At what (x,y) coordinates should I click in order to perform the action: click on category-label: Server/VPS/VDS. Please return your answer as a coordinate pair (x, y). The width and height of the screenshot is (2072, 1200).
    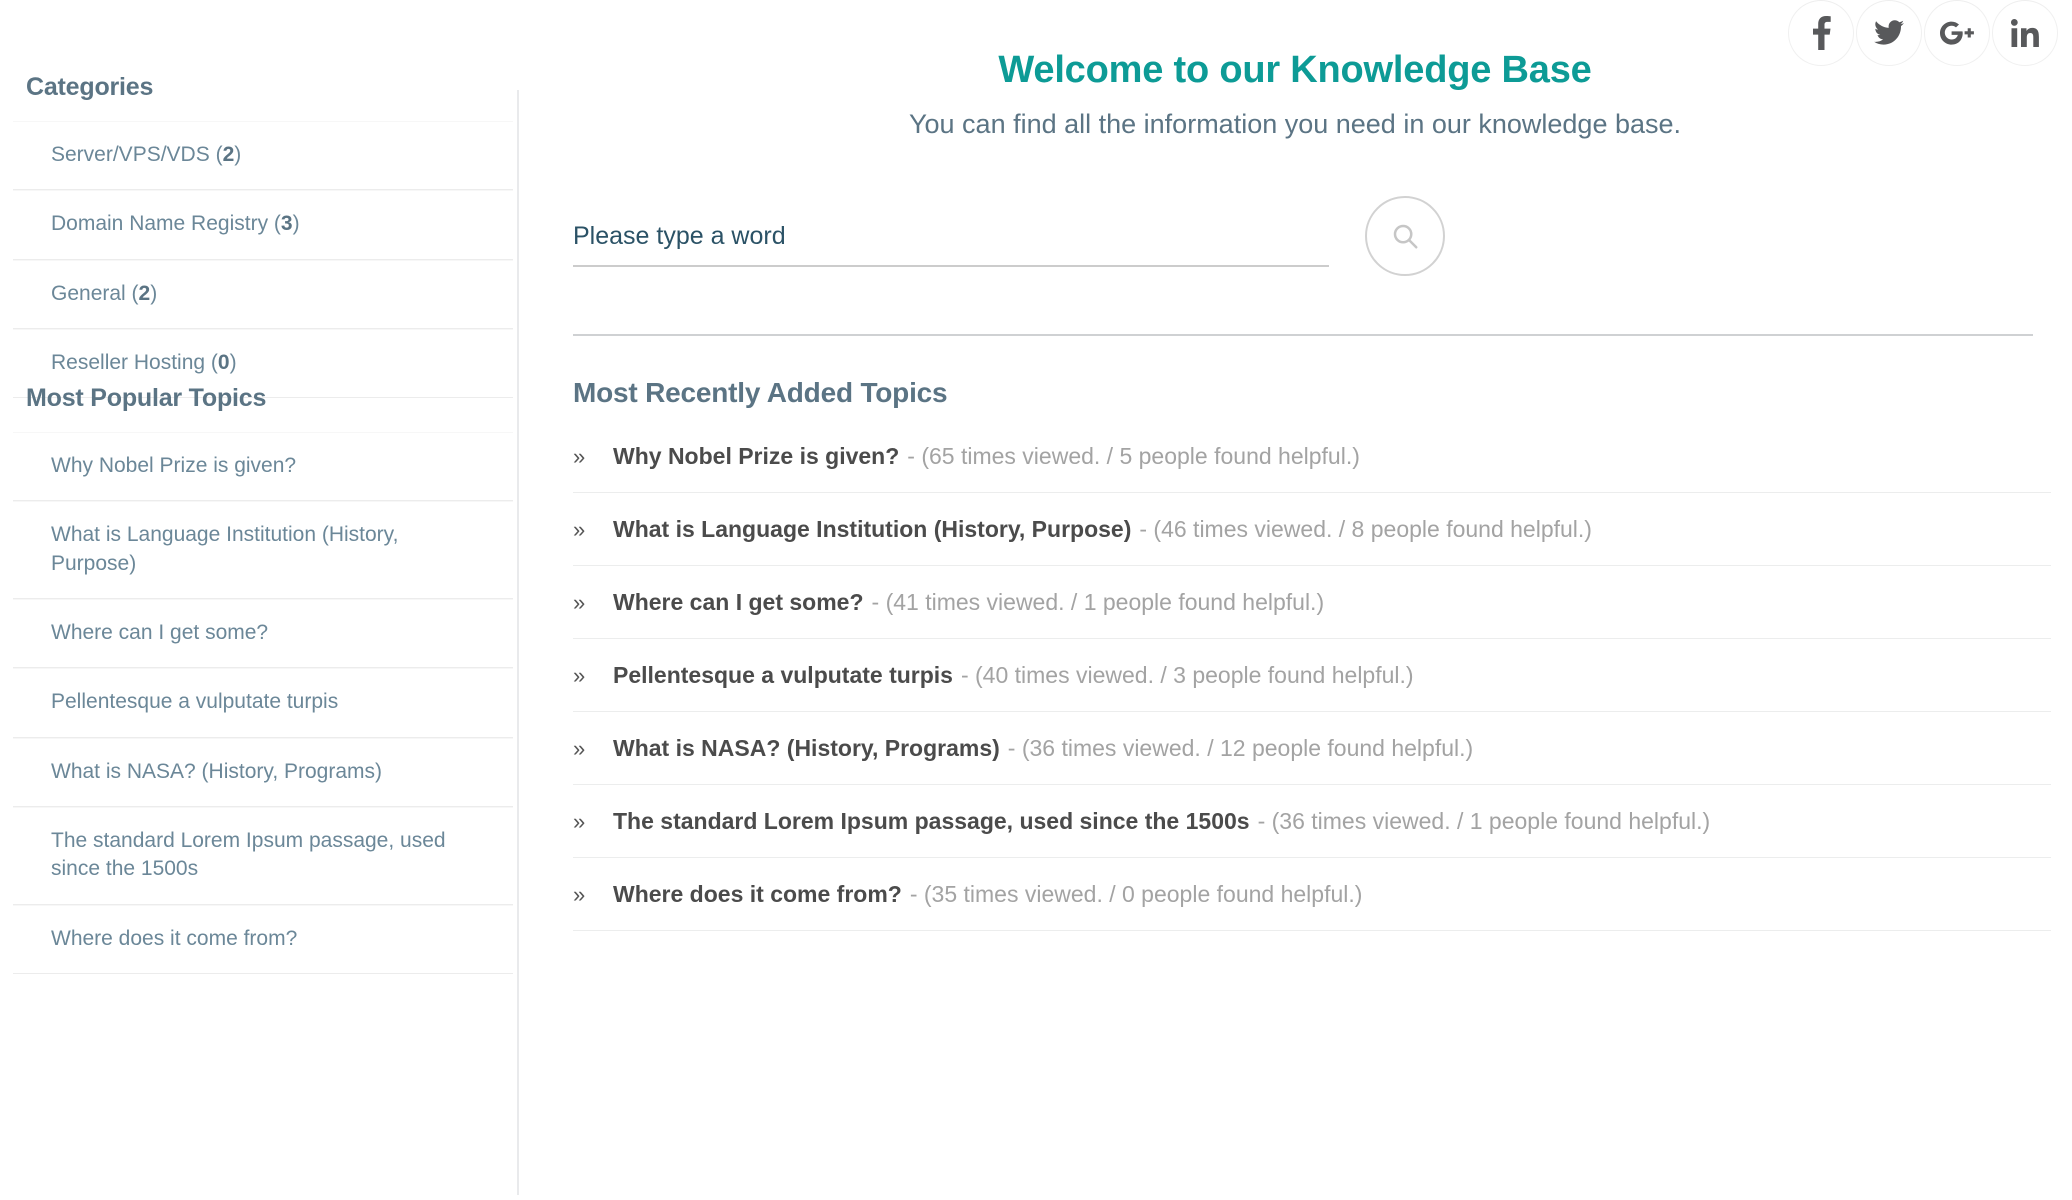
    Looking at the image, I should click on (130, 154).